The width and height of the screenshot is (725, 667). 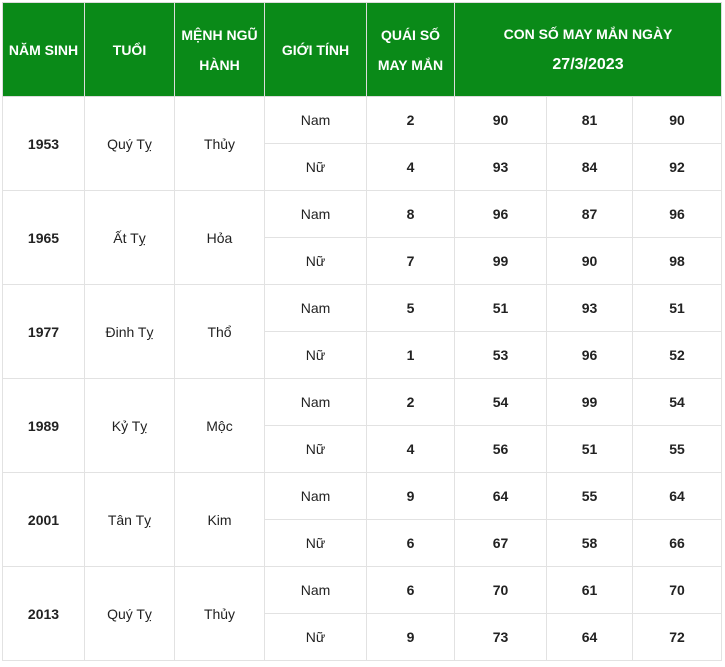 What do you see at coordinates (410, 214) in the screenshot?
I see `quai-number-cell: 8` at bounding box center [410, 214].